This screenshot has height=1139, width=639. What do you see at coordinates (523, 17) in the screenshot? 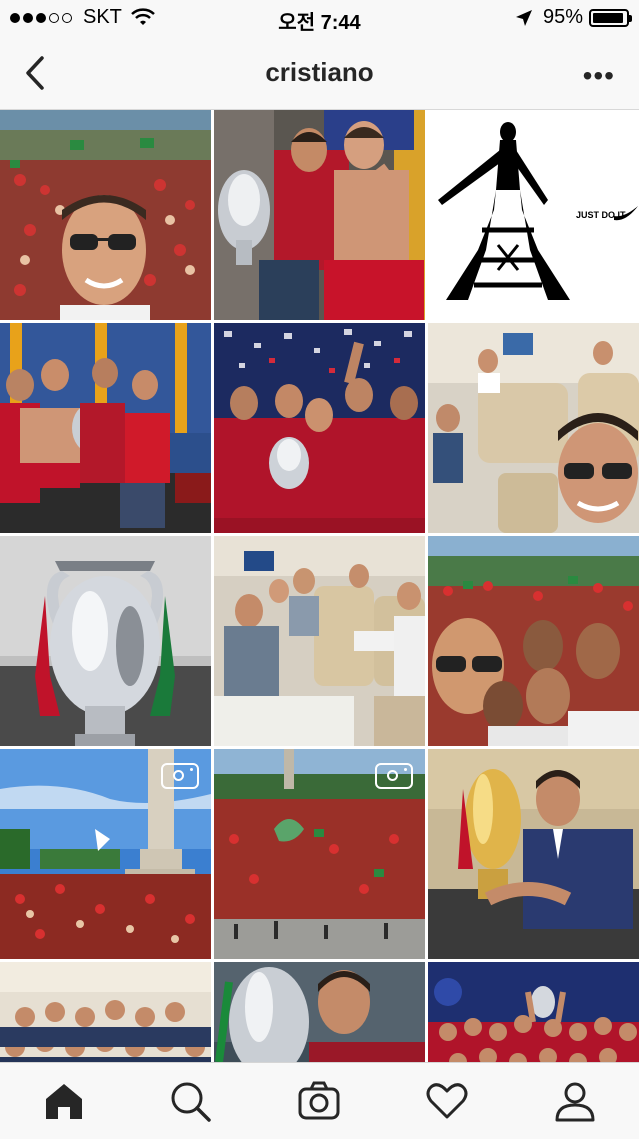
I see `location-arrow-icon` at bounding box center [523, 17].